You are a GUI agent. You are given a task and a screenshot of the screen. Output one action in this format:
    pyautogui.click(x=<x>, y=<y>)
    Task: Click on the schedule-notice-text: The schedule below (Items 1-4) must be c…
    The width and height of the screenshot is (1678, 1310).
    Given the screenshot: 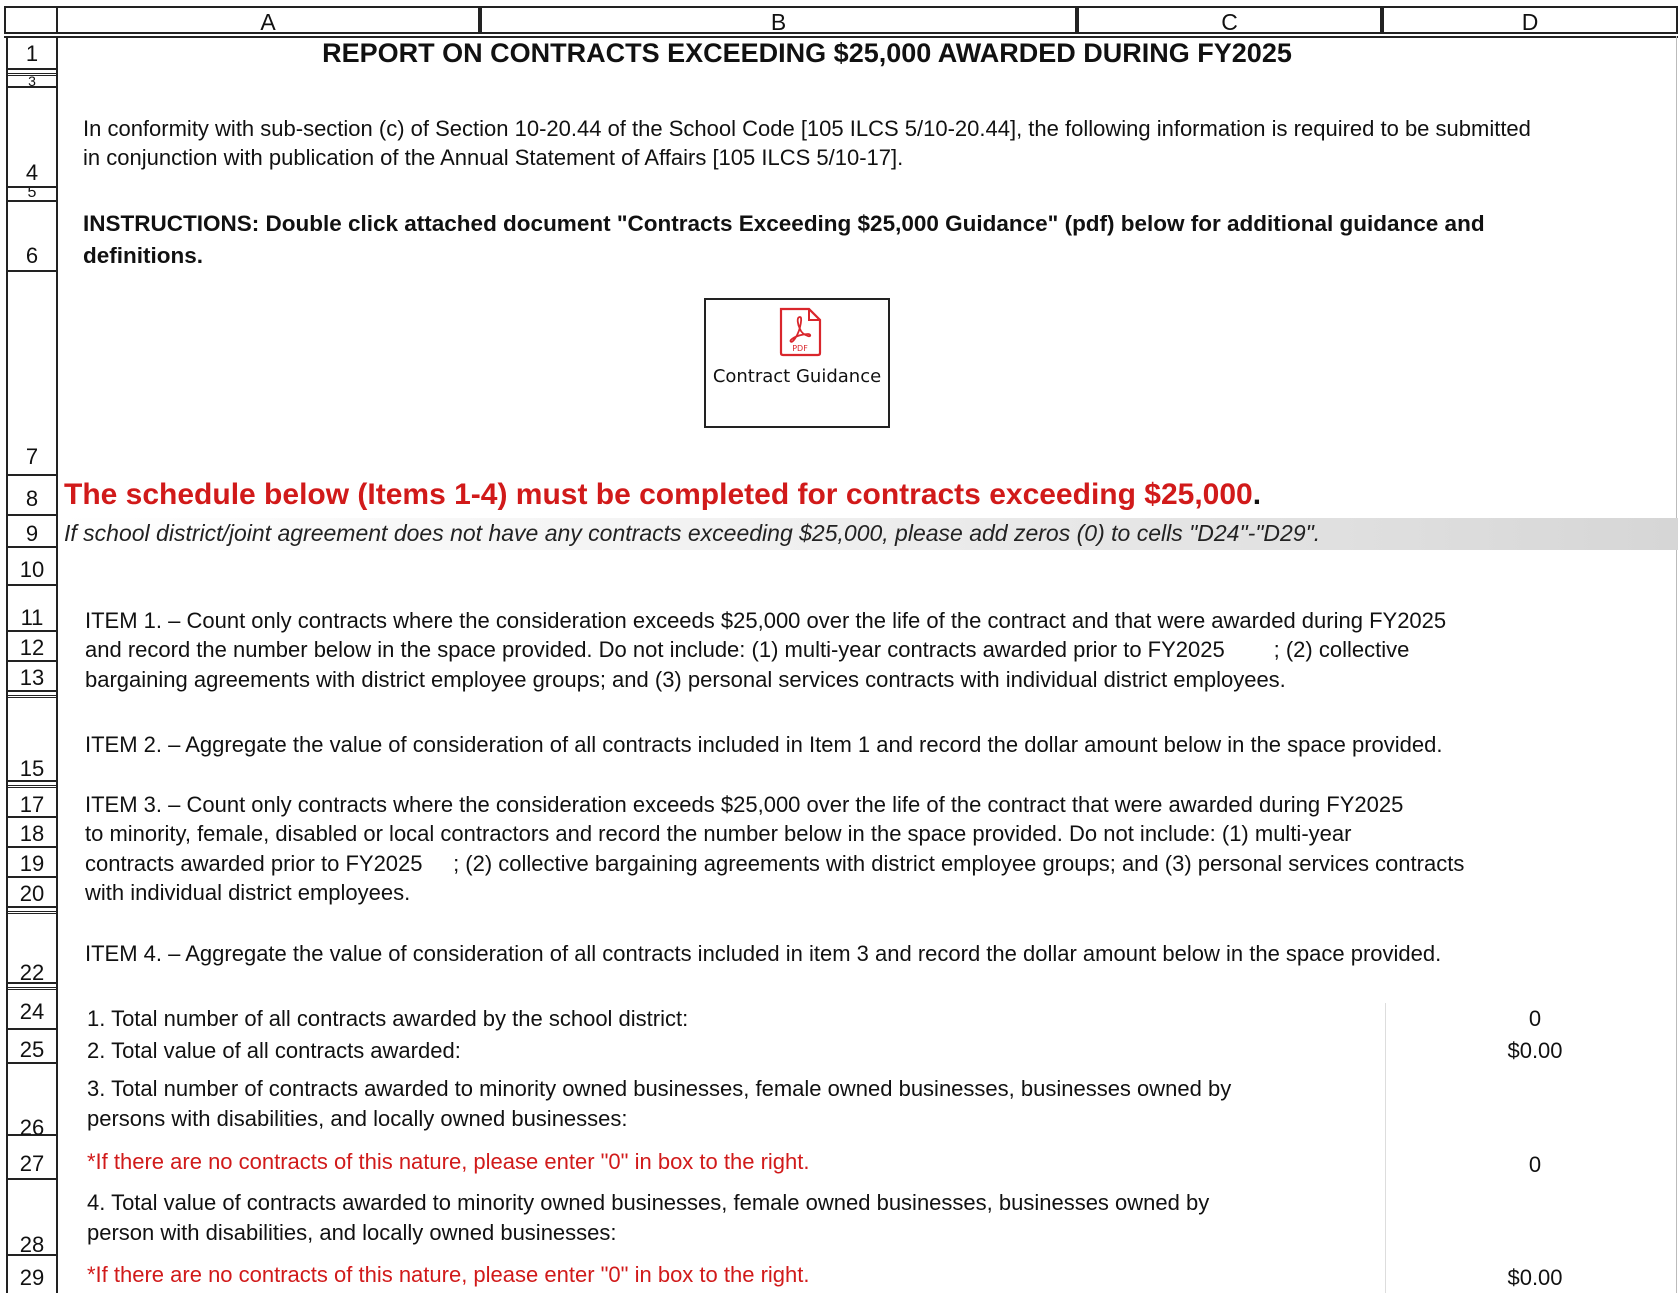 What is the action you would take?
    pyautogui.click(x=658, y=494)
    